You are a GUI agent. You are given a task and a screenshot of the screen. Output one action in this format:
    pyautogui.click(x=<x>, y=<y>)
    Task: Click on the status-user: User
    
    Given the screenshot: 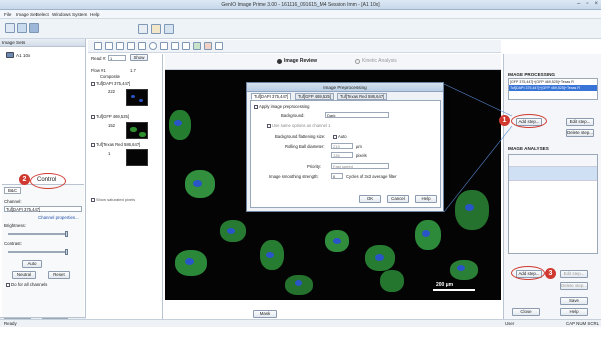 What is the action you would take?
    pyautogui.click(x=510, y=323)
    